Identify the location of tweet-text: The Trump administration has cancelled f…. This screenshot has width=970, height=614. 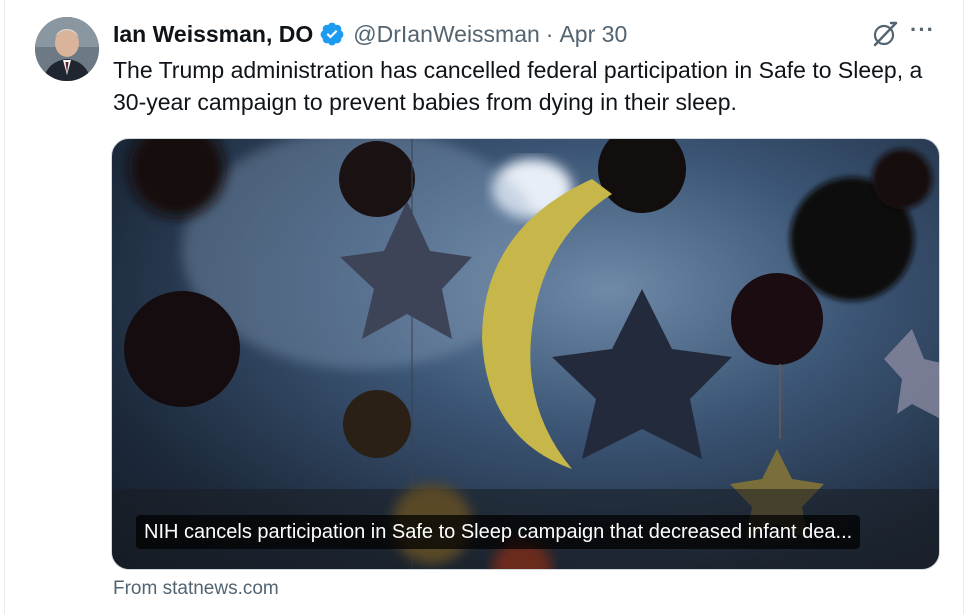
(518, 86).